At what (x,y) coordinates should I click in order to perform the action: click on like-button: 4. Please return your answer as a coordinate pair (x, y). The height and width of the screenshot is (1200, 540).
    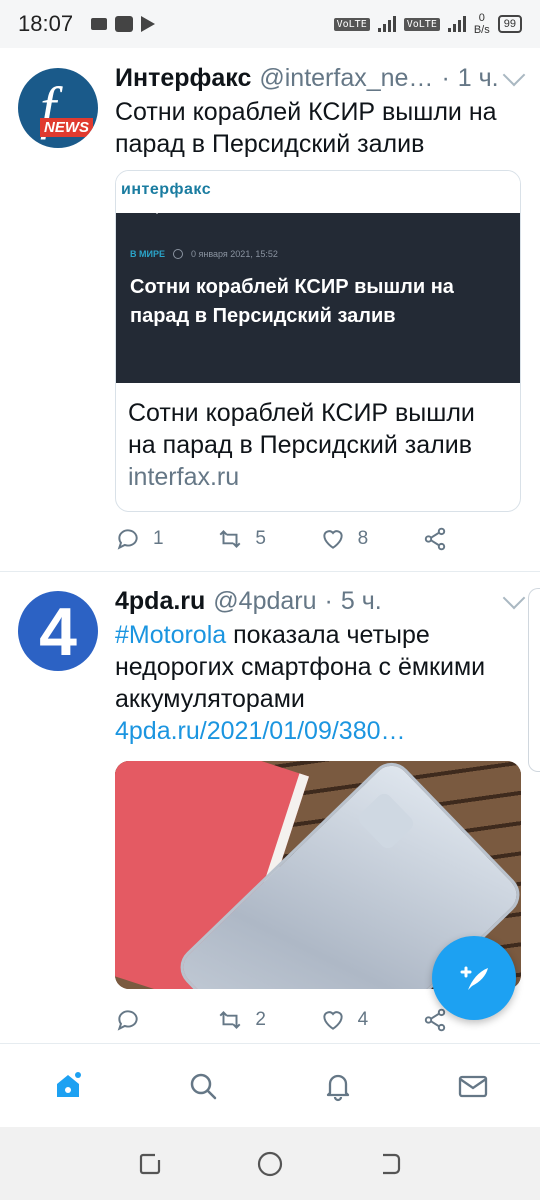
    Looking at the image, I should click on (371, 1020).